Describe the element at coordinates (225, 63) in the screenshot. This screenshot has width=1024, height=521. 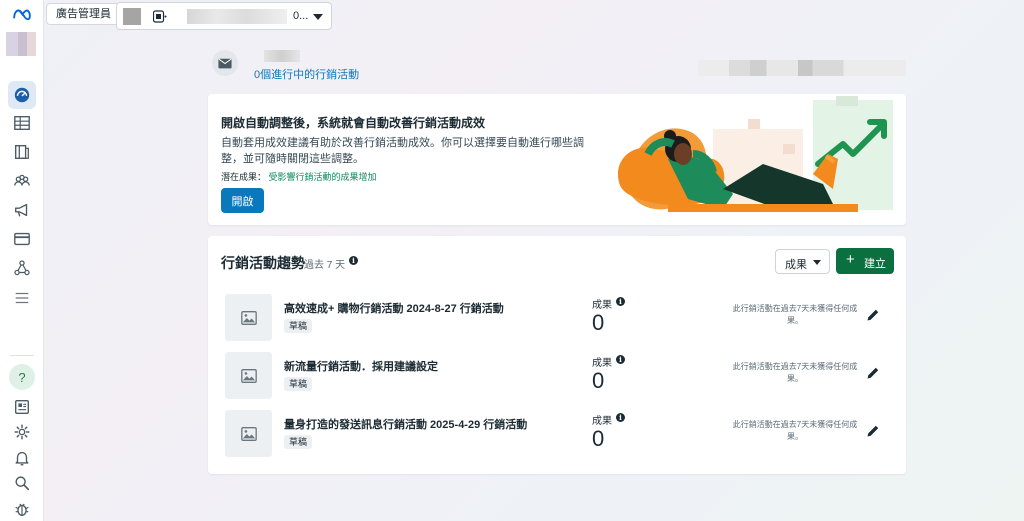
I see `envelope-icon` at that location.